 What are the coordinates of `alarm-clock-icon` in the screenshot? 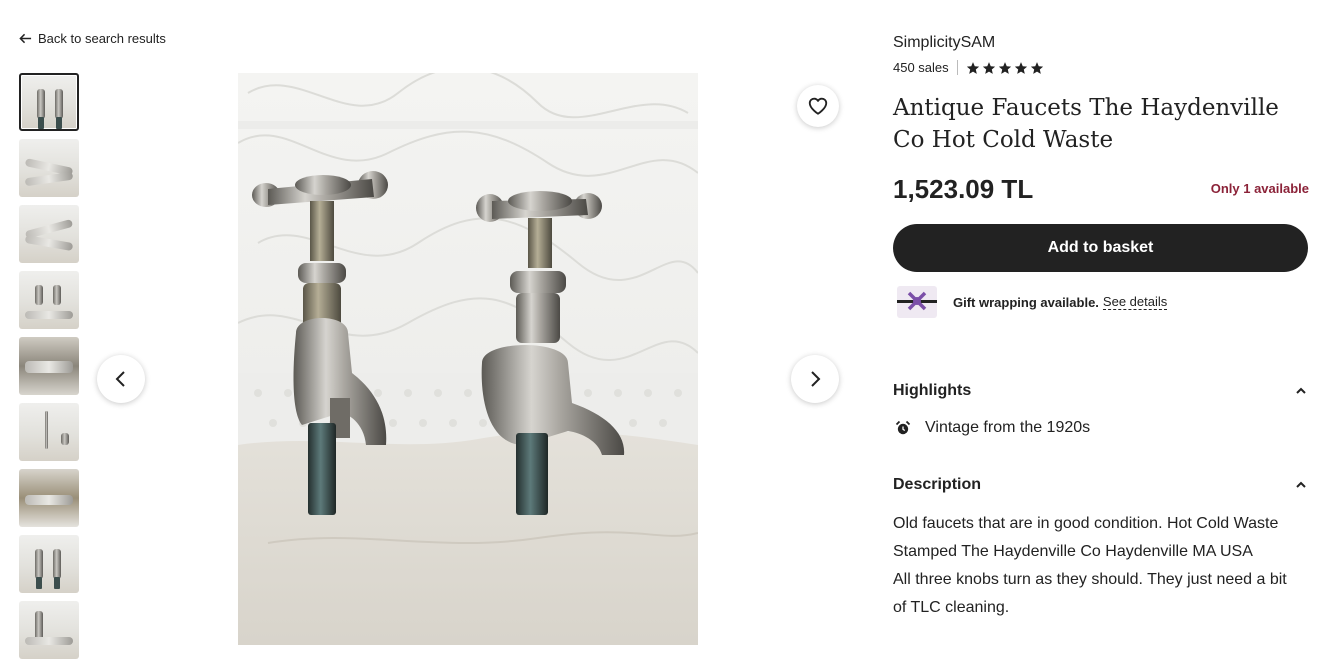 It's located at (903, 427).